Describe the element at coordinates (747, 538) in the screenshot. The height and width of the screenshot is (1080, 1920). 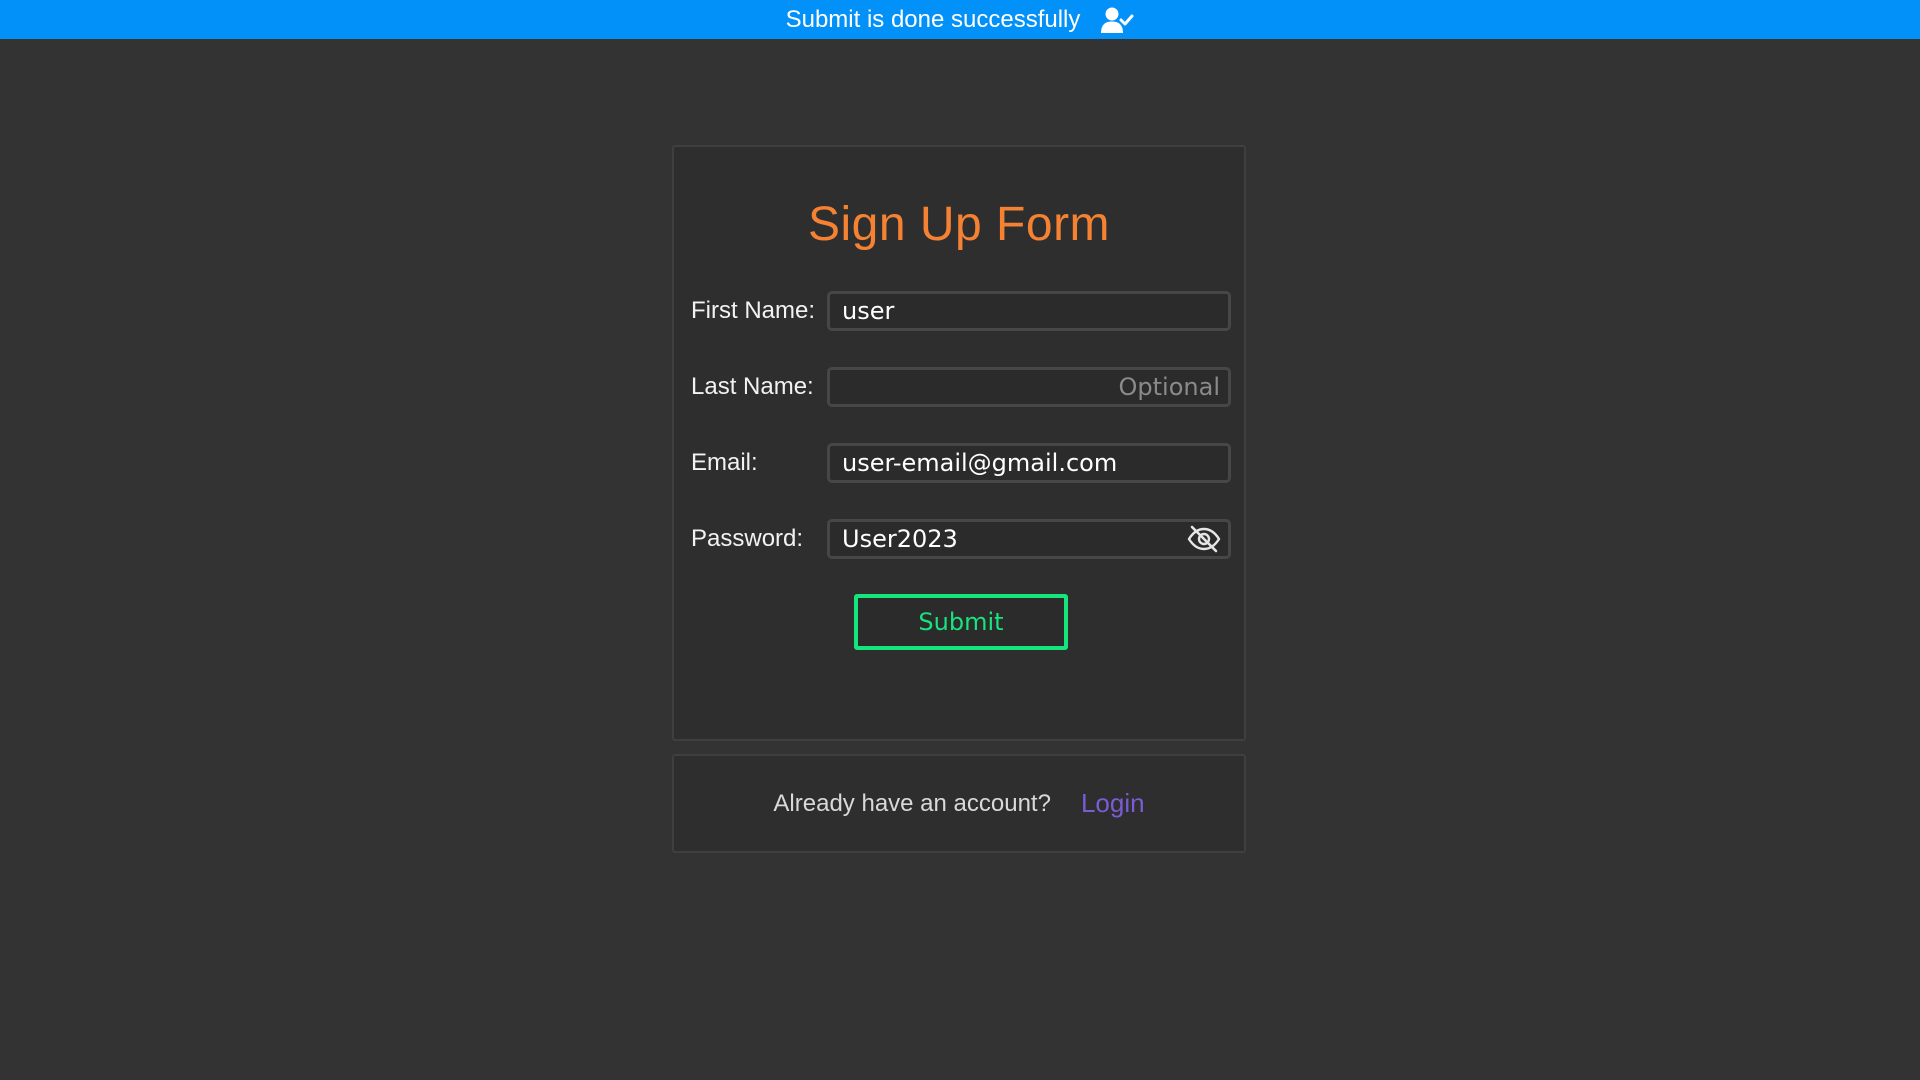
I see `password-label: Password:` at that location.